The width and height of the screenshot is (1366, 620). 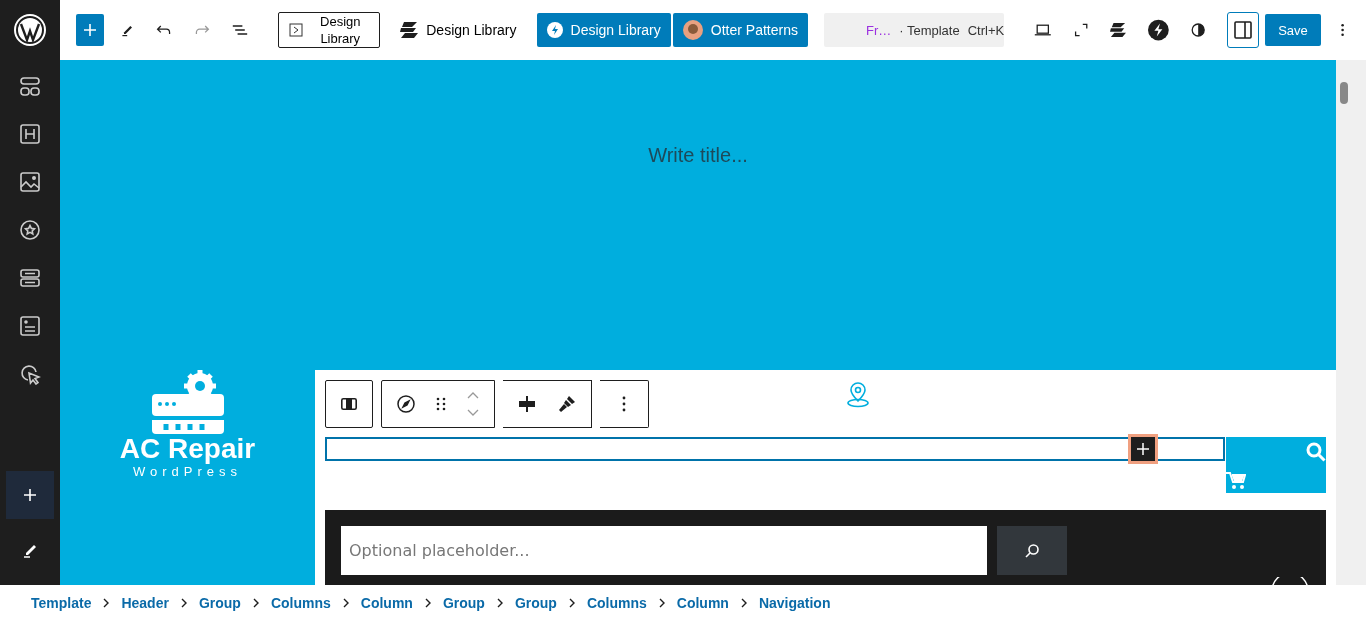 I want to click on document-type: · Template, so click(x=929, y=30).